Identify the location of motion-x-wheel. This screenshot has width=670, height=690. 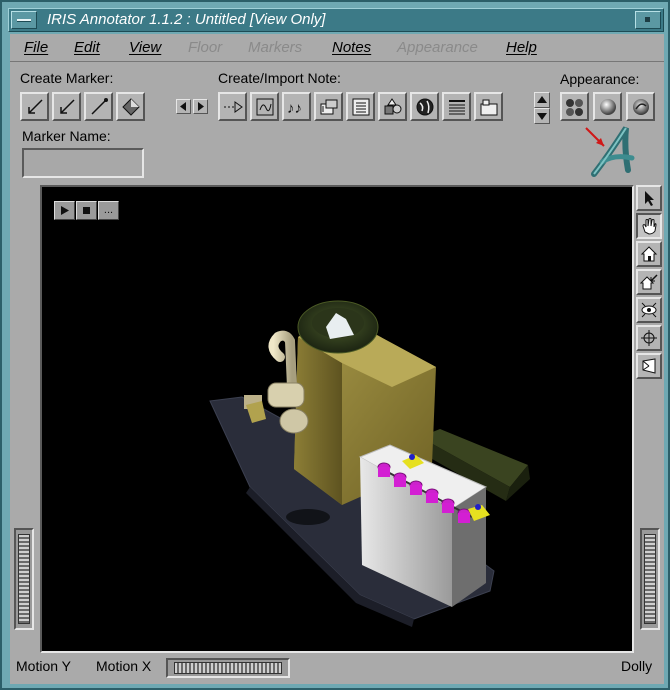
(228, 668).